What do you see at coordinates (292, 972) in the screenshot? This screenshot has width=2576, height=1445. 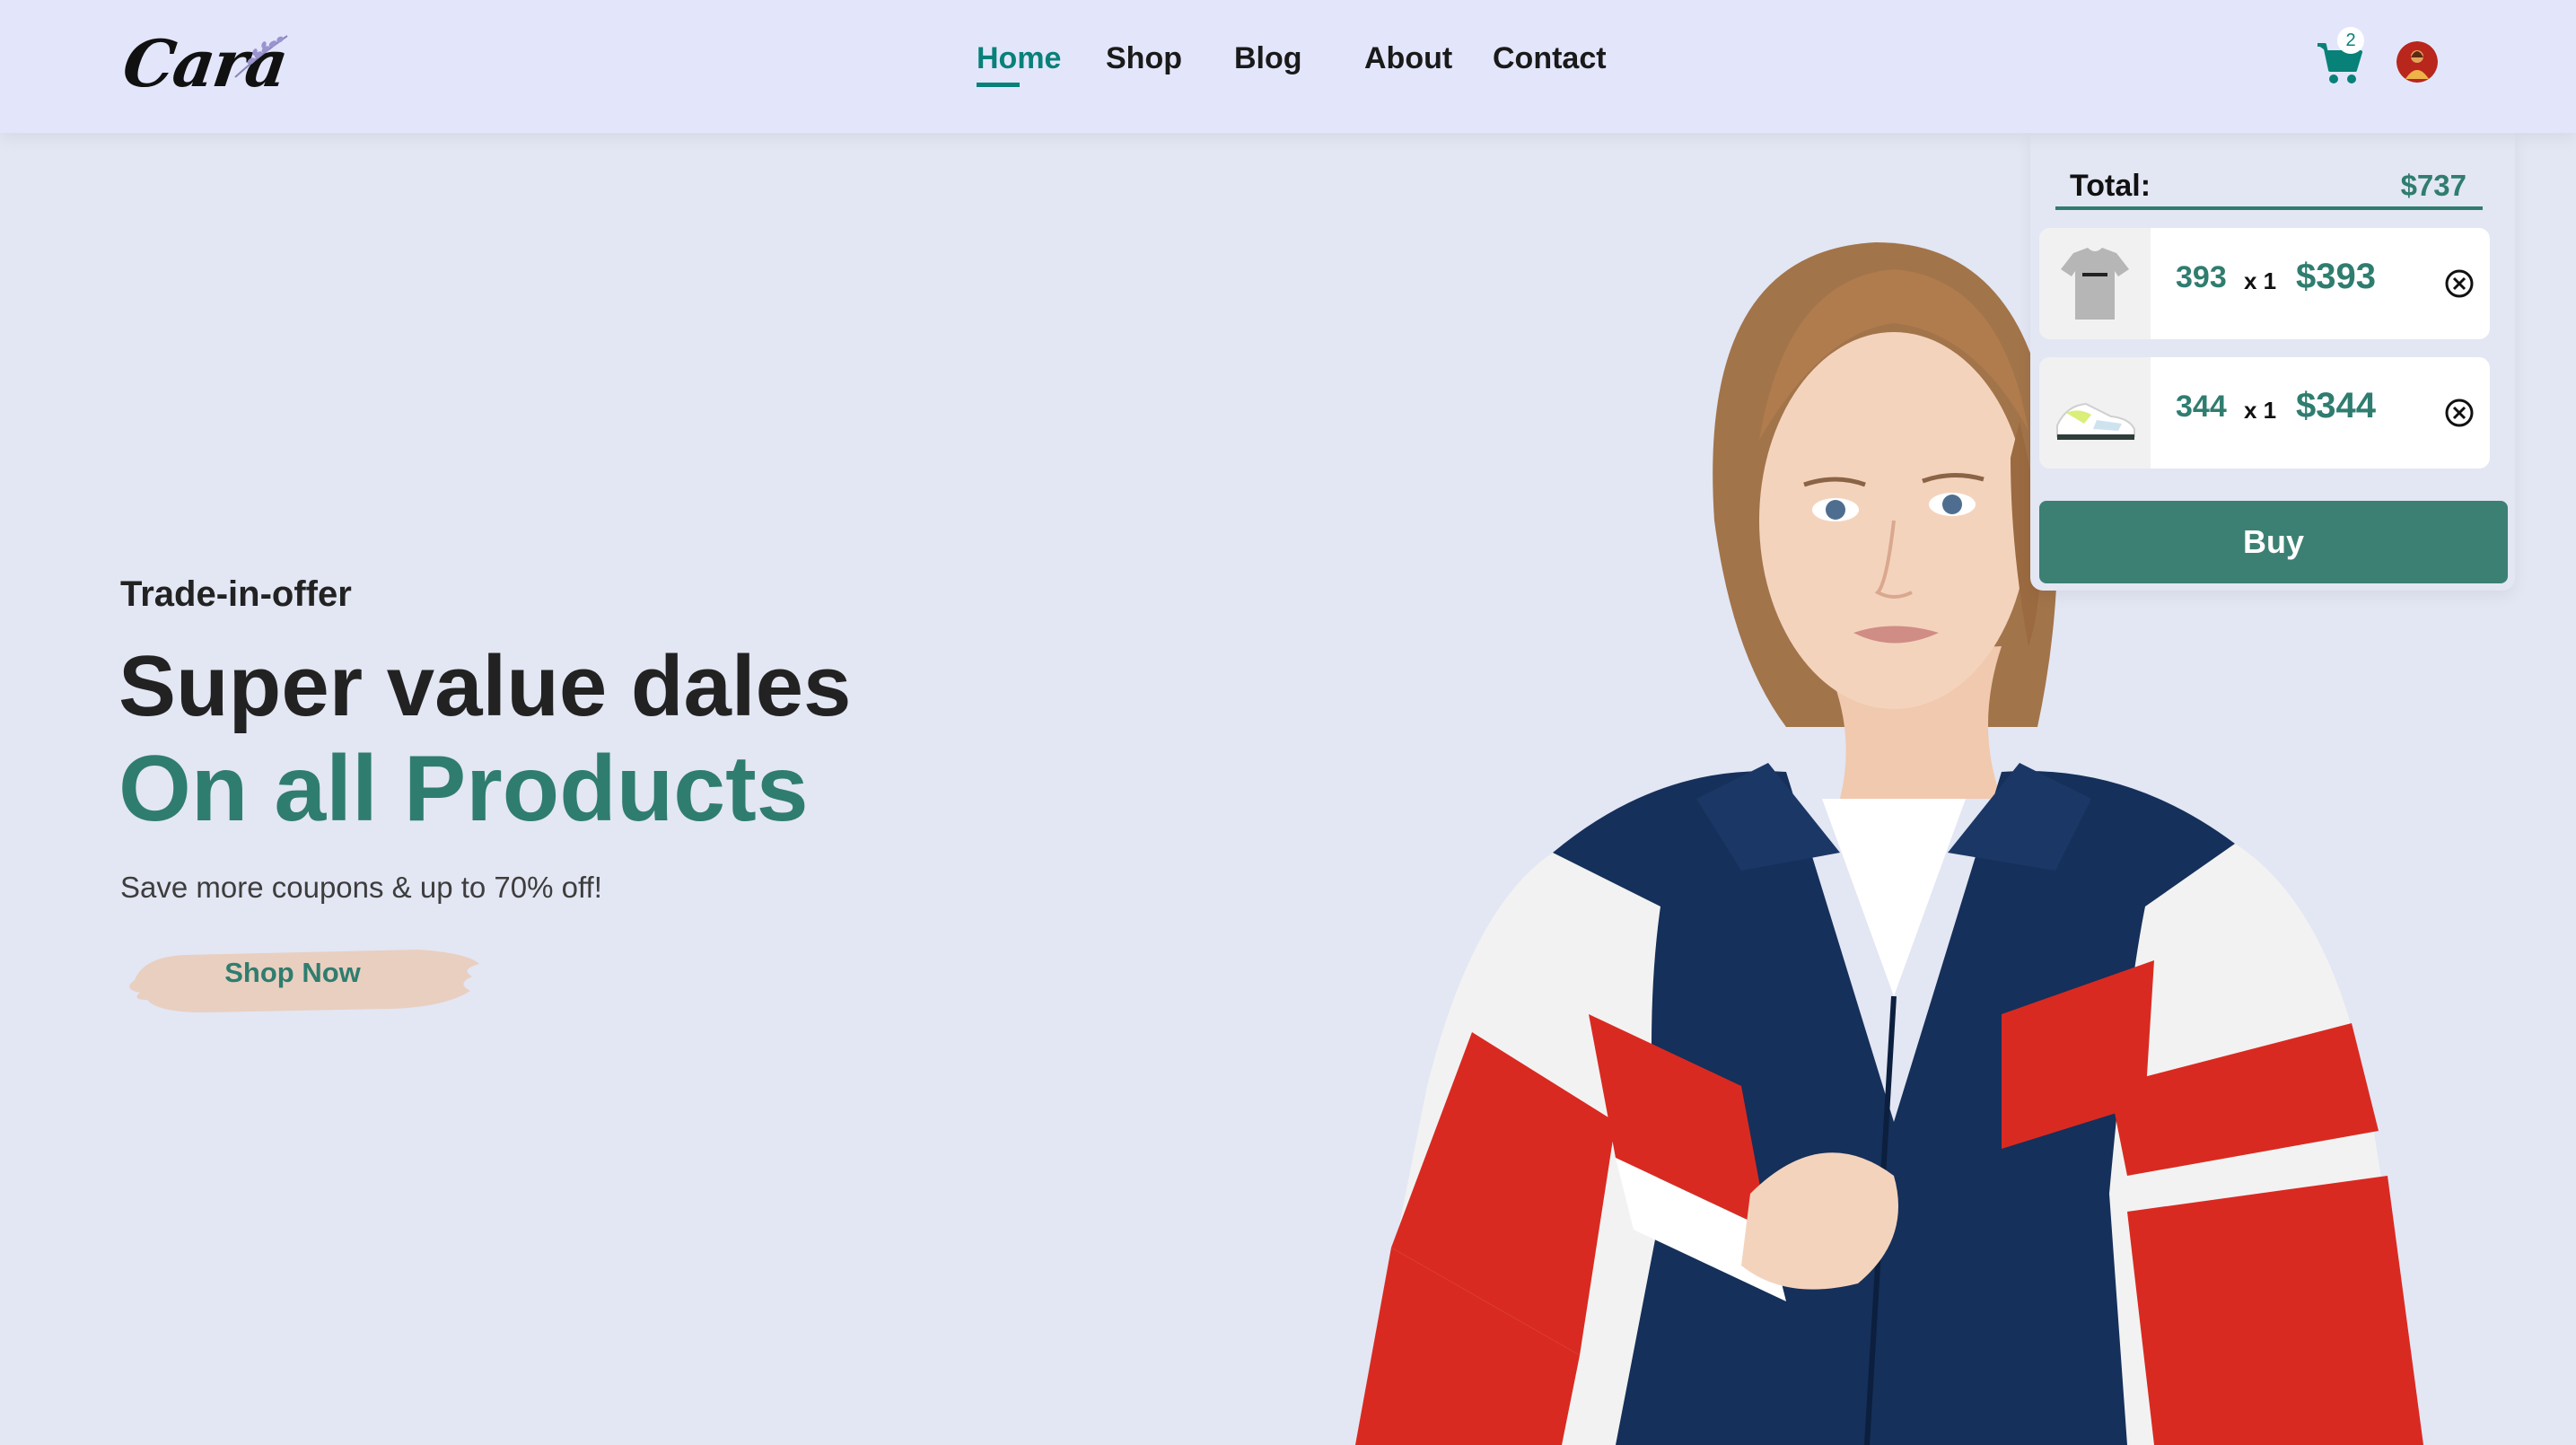 I see `shop-now-label: Shop Now` at bounding box center [292, 972].